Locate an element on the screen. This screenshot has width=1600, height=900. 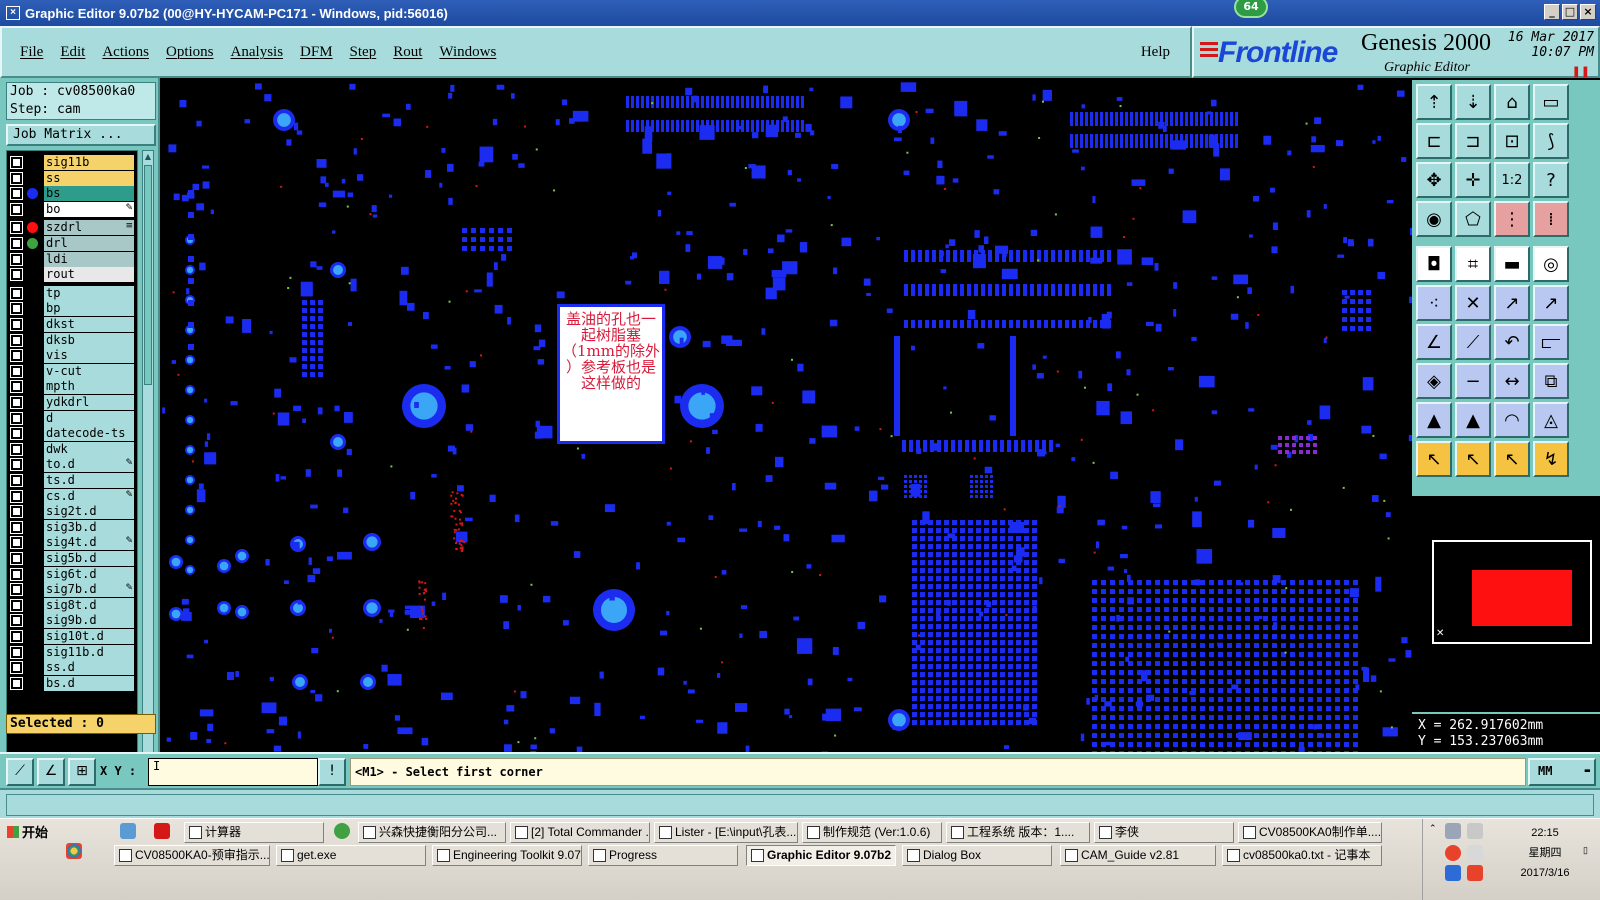
split-icon: ⫍ is located at coordinates (1551, 342).